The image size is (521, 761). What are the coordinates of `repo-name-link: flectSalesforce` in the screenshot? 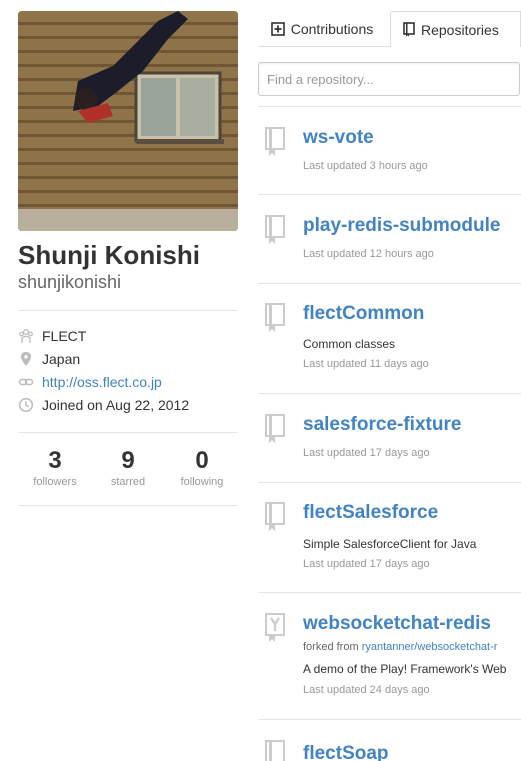 It's located at (370, 513).